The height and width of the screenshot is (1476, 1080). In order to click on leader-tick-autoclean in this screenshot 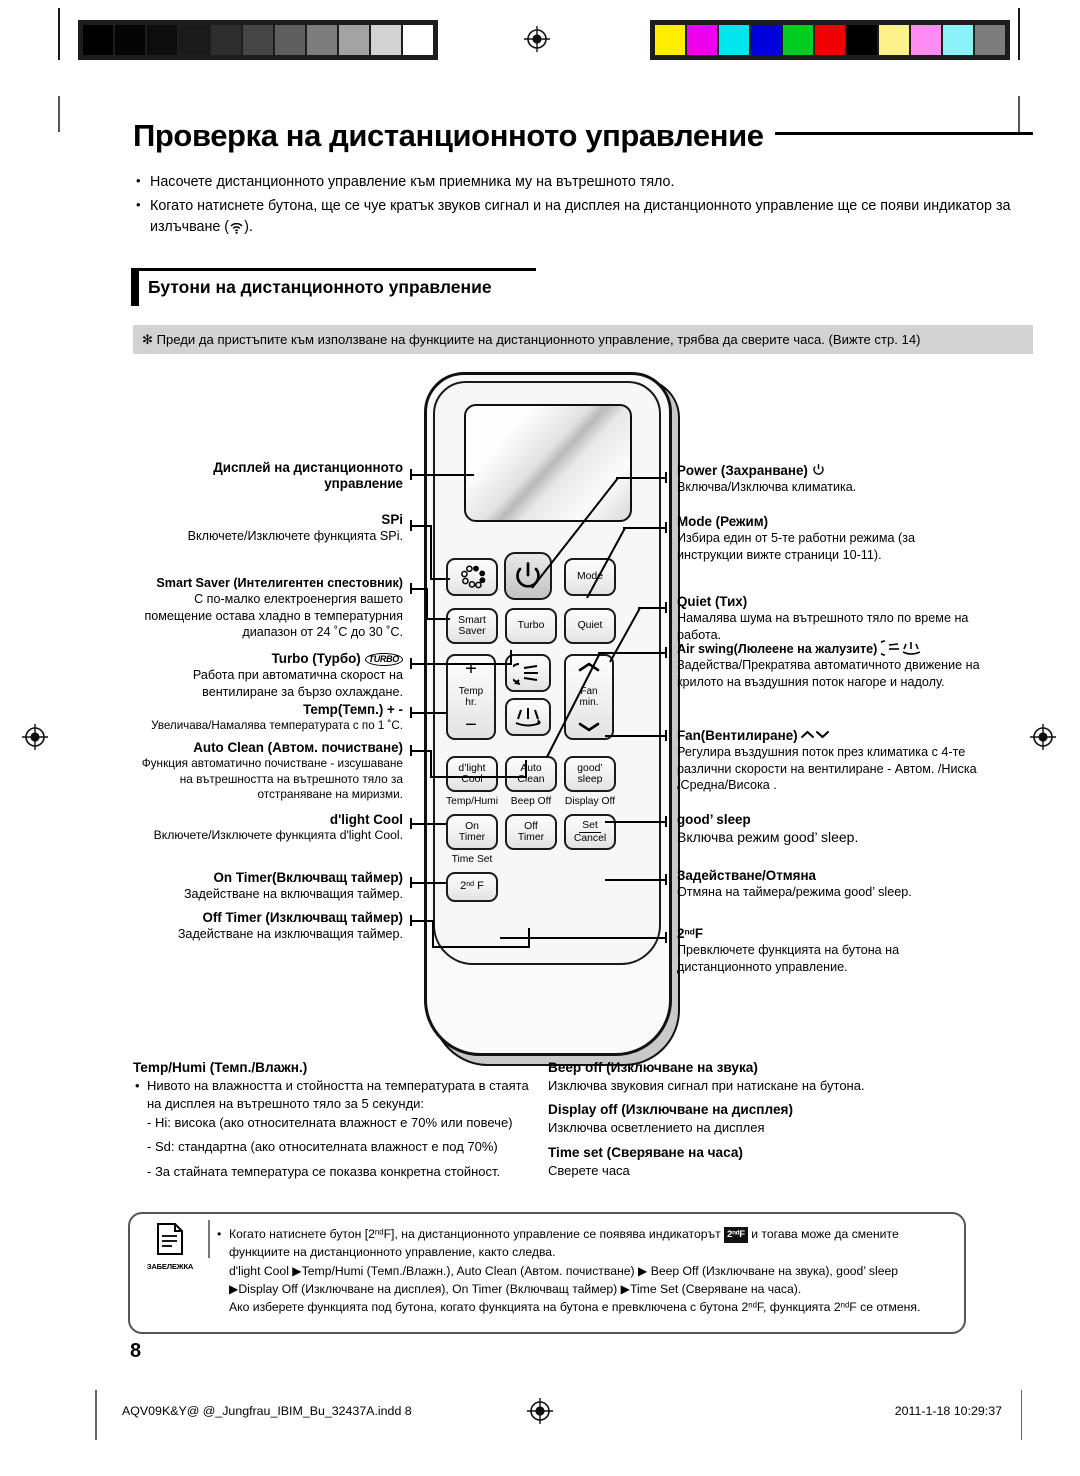, I will do `click(411, 750)`.